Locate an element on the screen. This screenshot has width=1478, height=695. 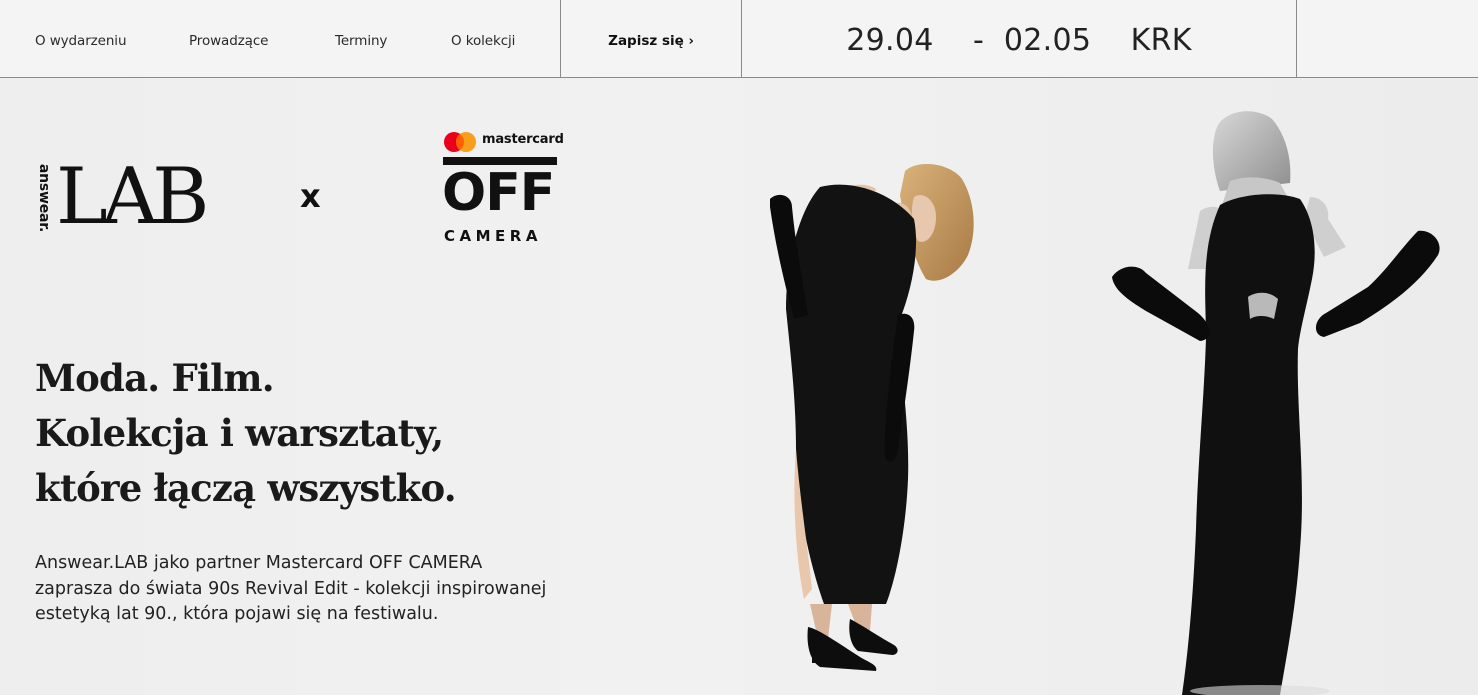
lab-wordmark: LAB is located at coordinates (132, 197).